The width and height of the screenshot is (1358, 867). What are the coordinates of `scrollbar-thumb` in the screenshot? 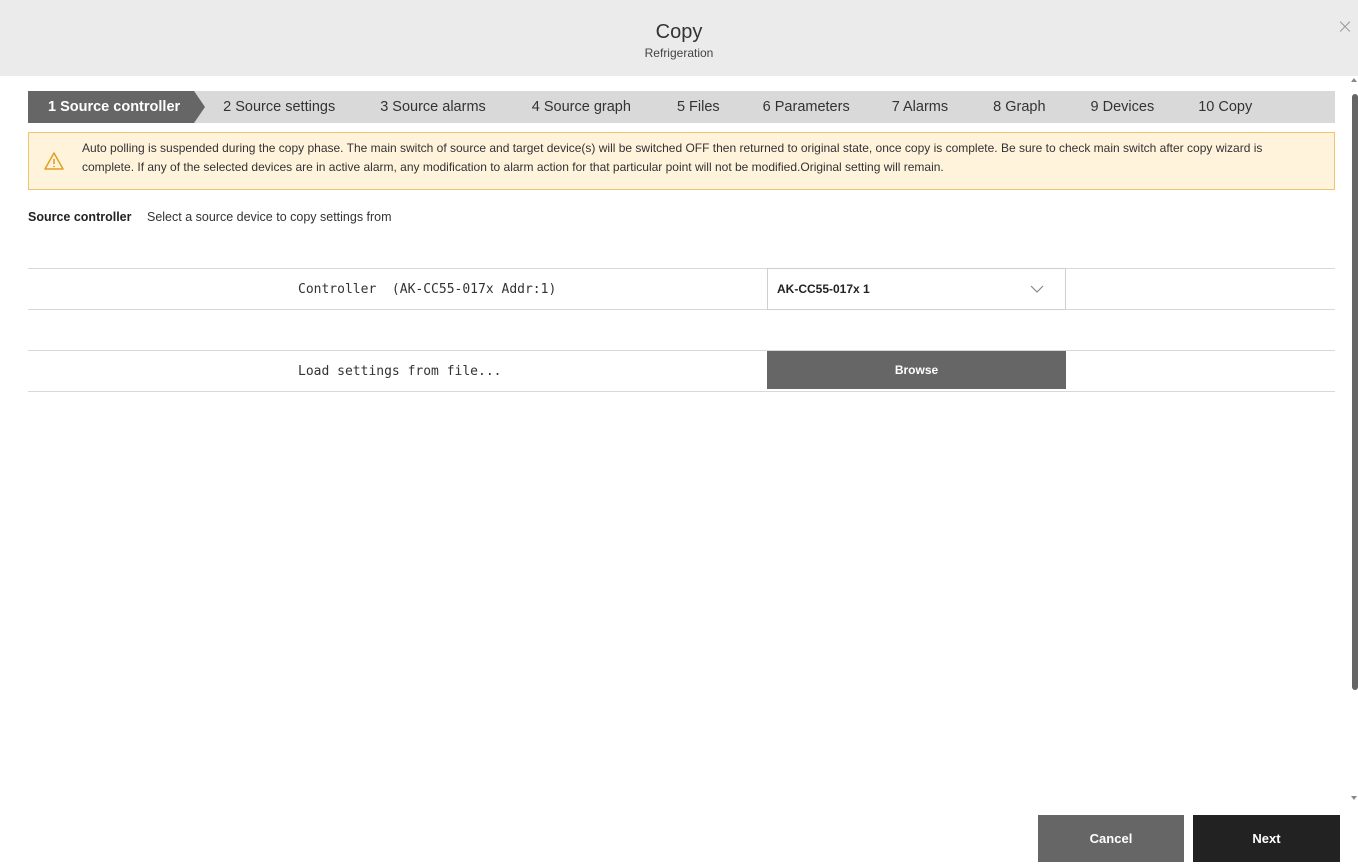 It's located at (1355, 392).